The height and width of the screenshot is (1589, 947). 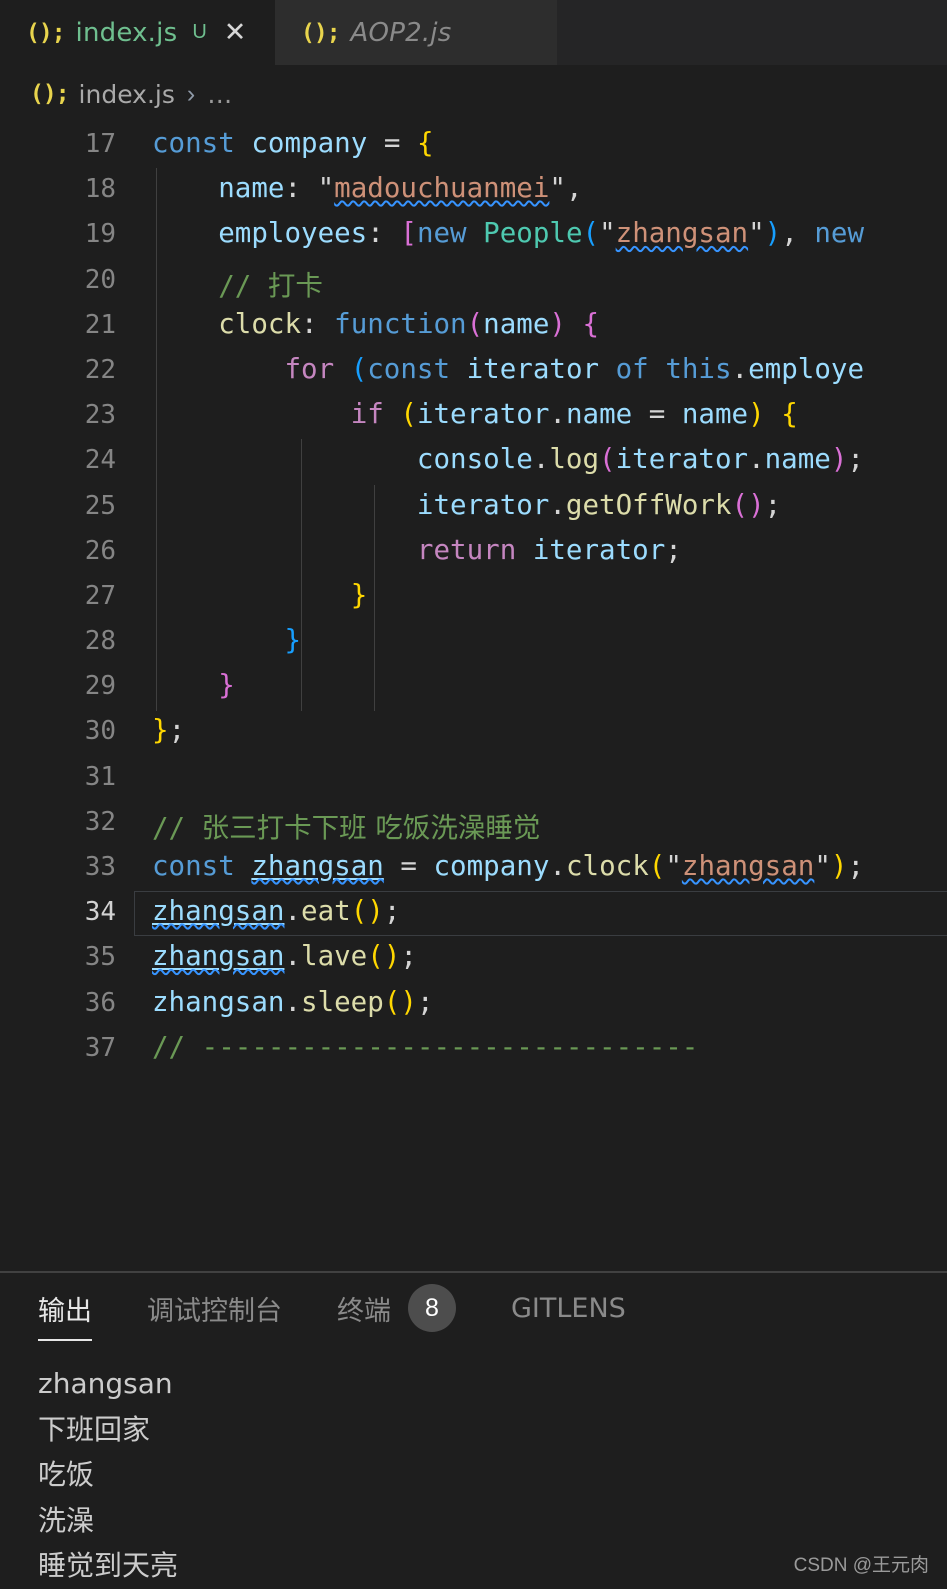 I want to click on editor-tab-aop2-js: (); AOP2.js, so click(x=416, y=32).